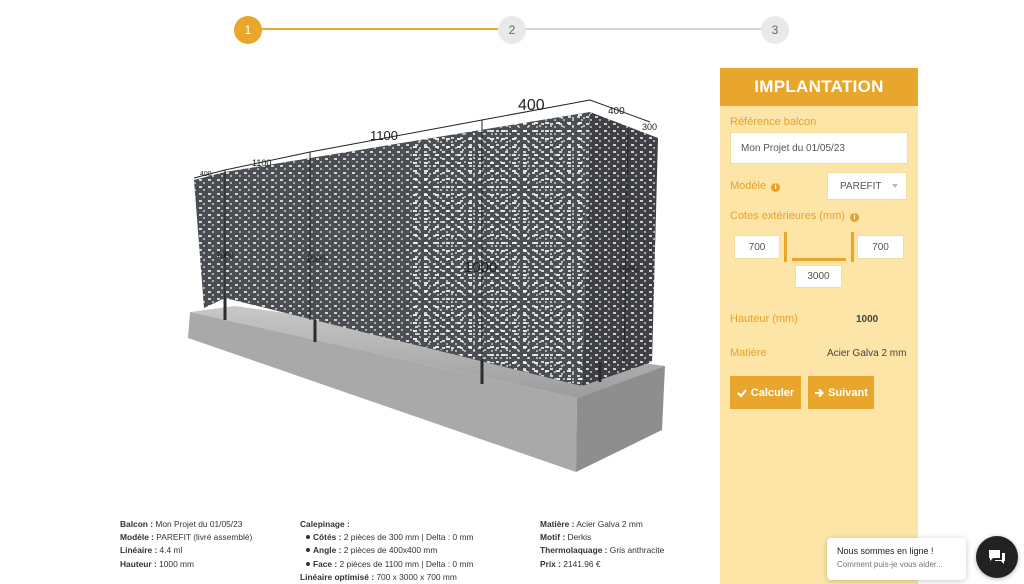 The height and width of the screenshot is (584, 1024). Describe the element at coordinates (861, 186) in the screenshot. I see `model-select-value: PAREFIT` at that location.